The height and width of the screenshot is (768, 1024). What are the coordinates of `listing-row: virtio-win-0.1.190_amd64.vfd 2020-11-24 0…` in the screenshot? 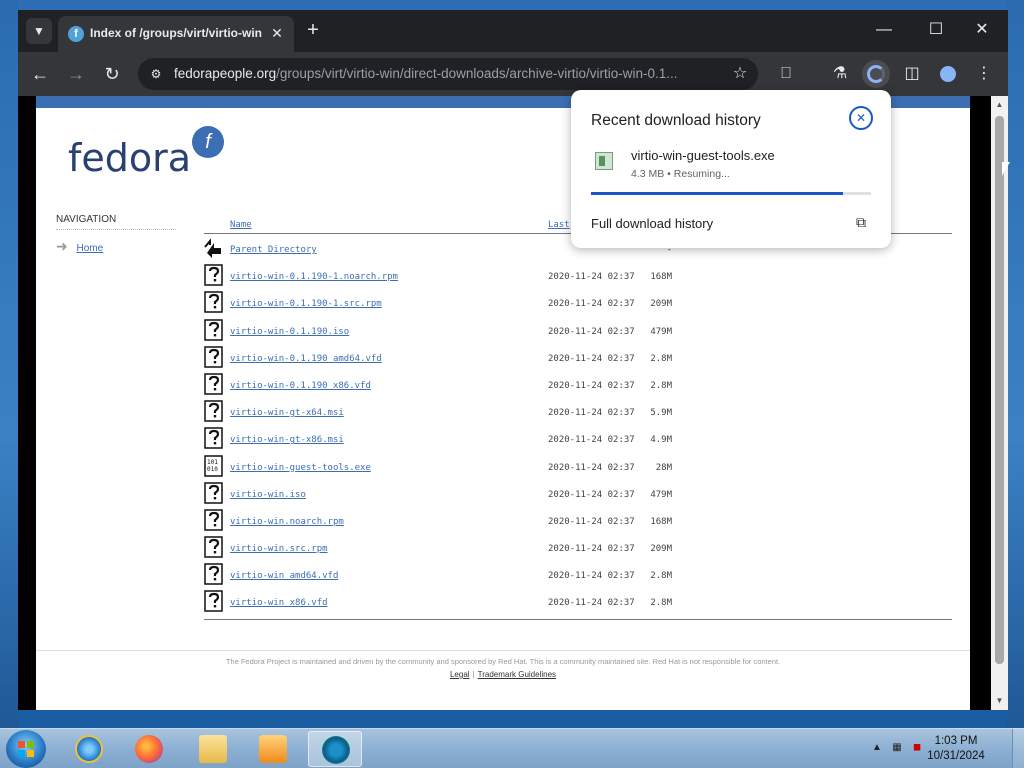 It's located at (578, 356).